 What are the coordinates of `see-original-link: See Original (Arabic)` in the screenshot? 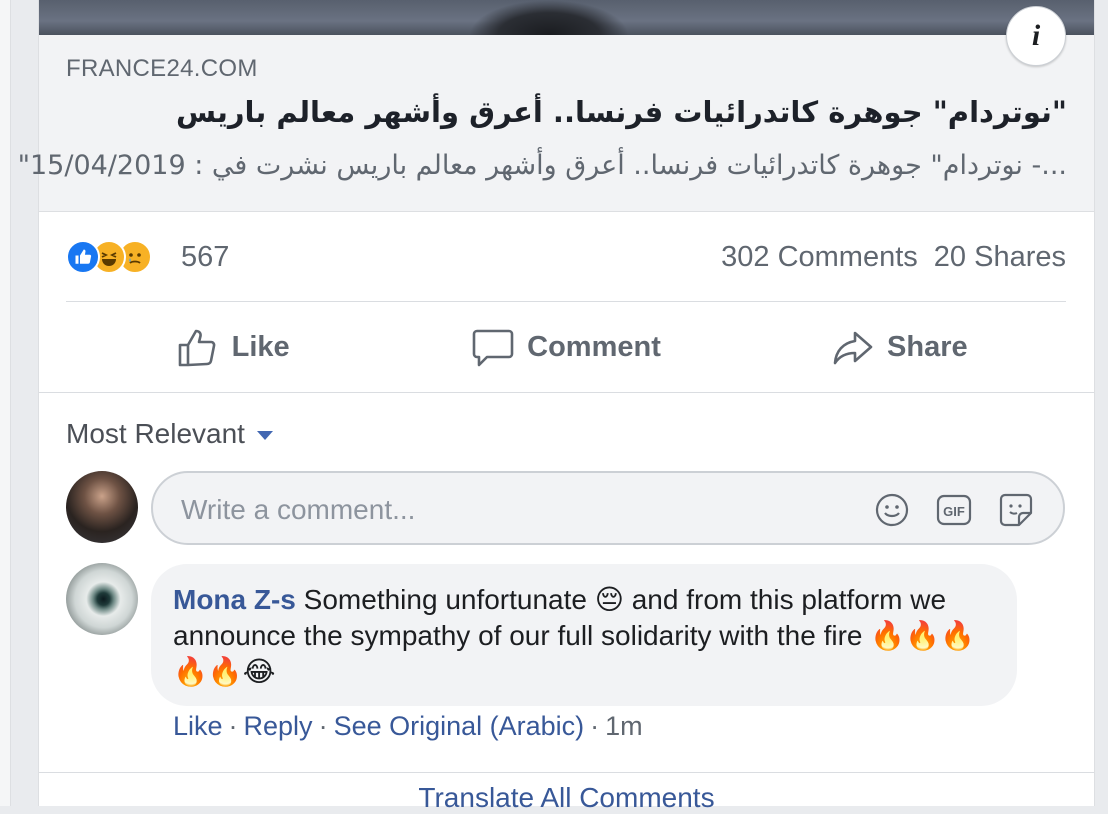 It's located at (459, 726).